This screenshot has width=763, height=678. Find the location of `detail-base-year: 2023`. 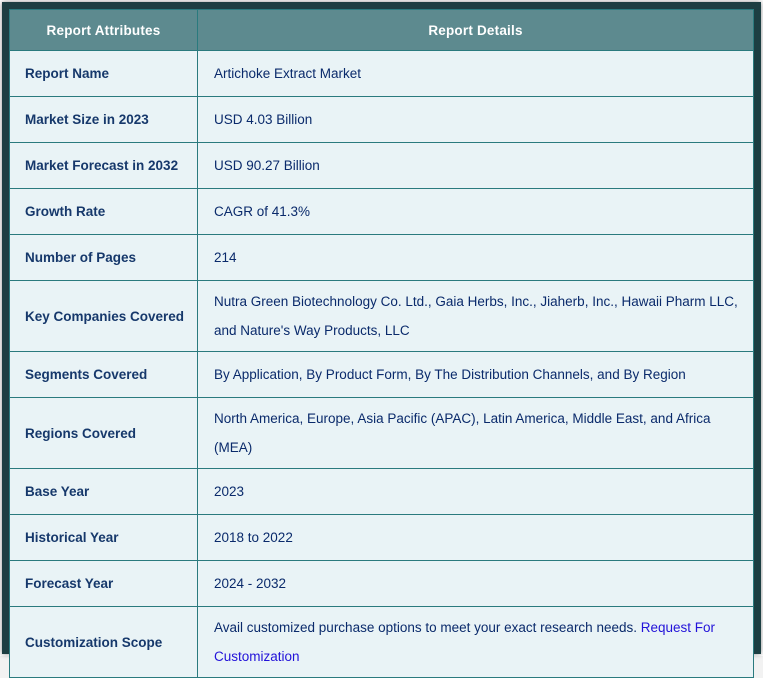

detail-base-year: 2023 is located at coordinates (475, 492).